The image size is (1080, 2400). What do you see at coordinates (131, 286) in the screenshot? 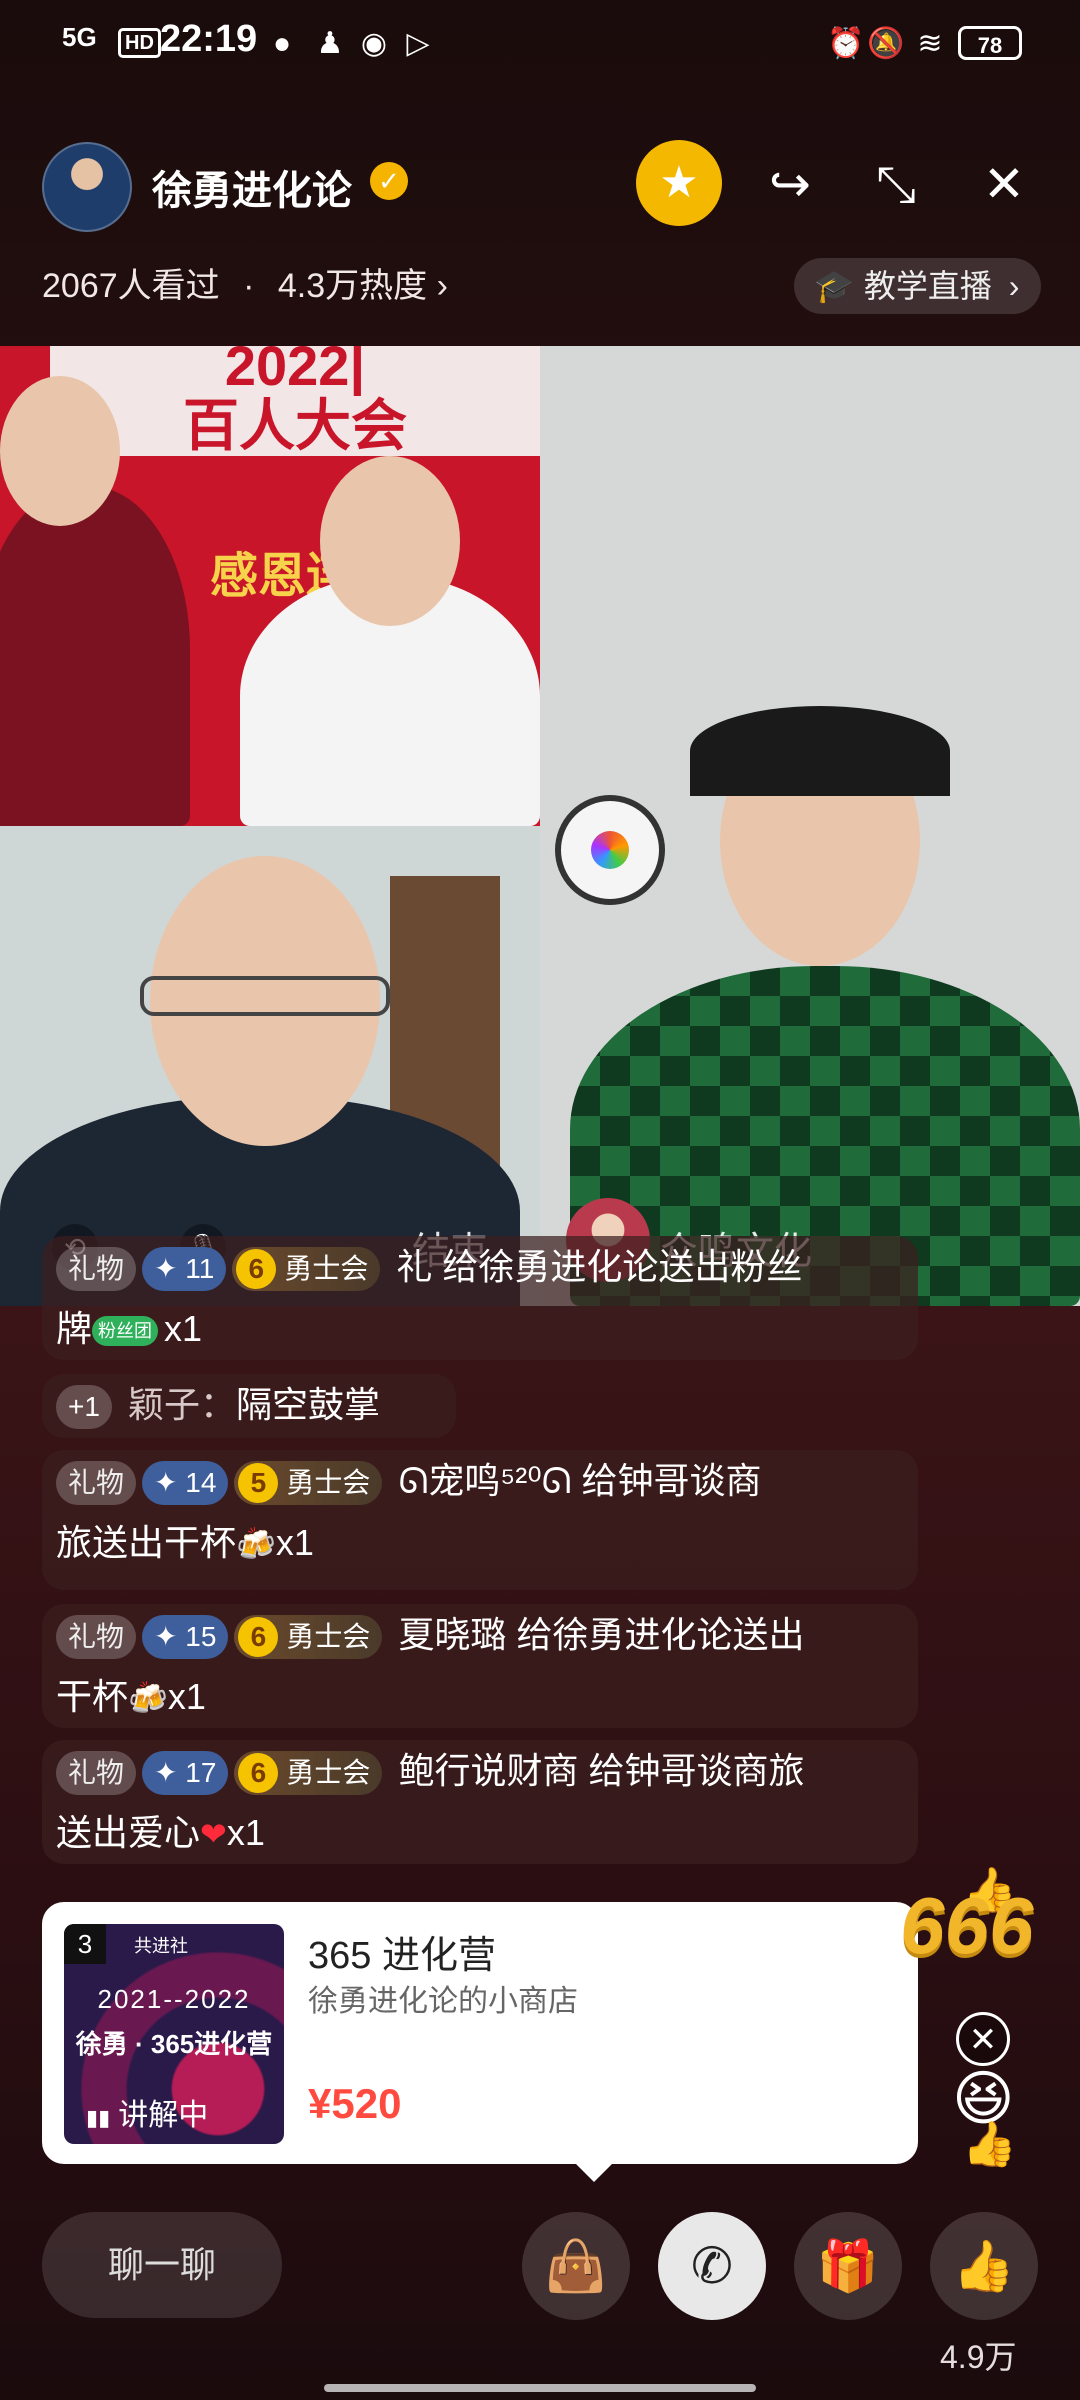
I see `viewer-count: 2067人看过` at bounding box center [131, 286].